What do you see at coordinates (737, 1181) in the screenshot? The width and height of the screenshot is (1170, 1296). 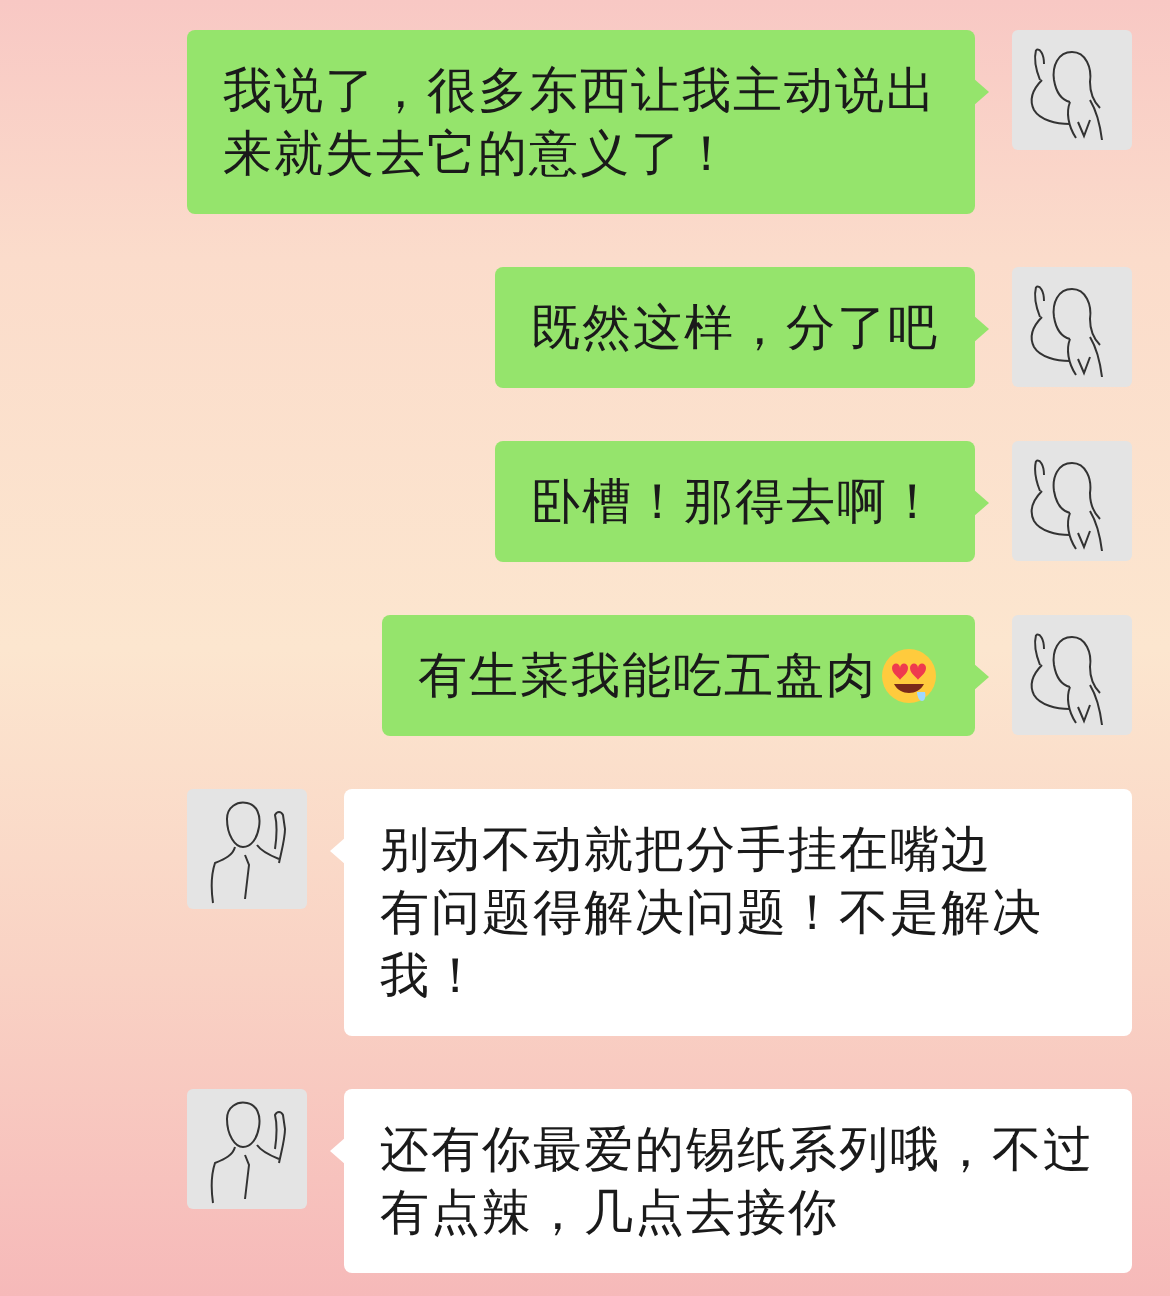 I see `message-text: 还有你最爱的锡纸系列哦，不过有点辣，几点去接你` at bounding box center [737, 1181].